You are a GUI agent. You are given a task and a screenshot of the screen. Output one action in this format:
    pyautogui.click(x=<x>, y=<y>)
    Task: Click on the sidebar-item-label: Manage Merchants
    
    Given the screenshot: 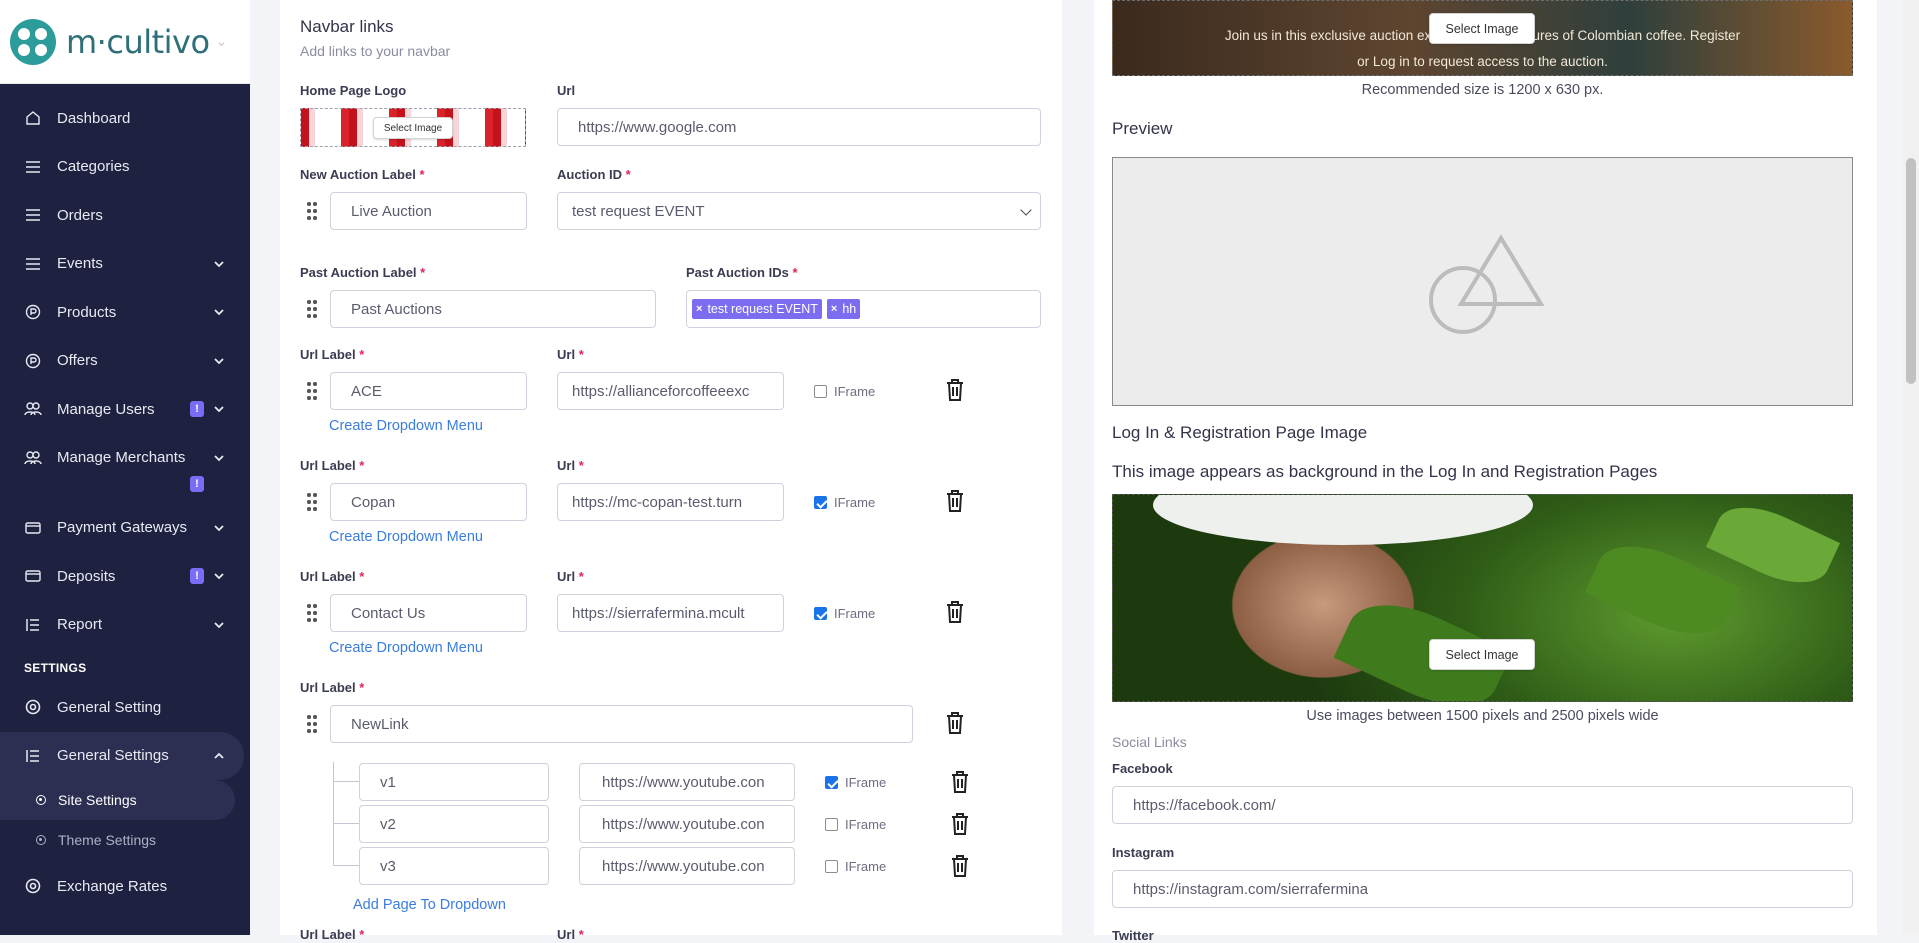 What is the action you would take?
    pyautogui.click(x=121, y=457)
    